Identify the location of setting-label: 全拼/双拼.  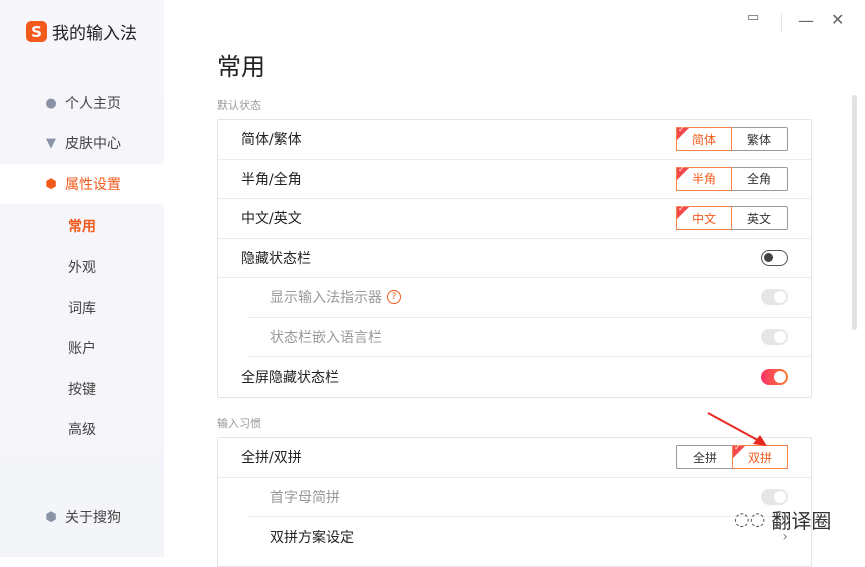
(271, 458).